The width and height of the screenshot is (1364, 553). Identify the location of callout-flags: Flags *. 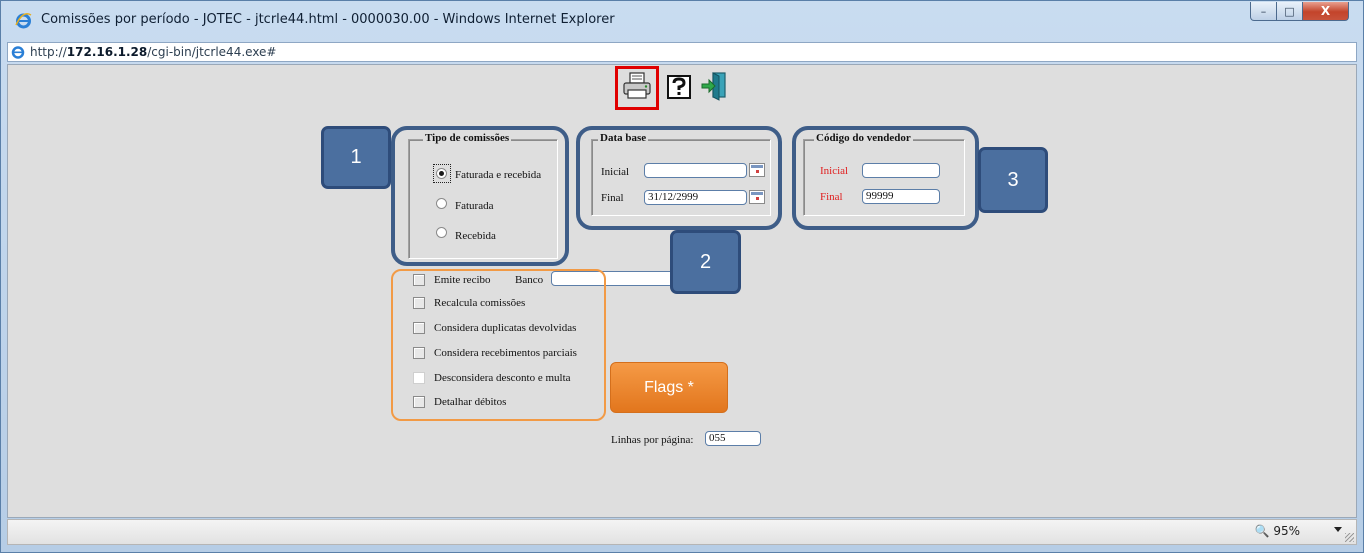
(669, 387).